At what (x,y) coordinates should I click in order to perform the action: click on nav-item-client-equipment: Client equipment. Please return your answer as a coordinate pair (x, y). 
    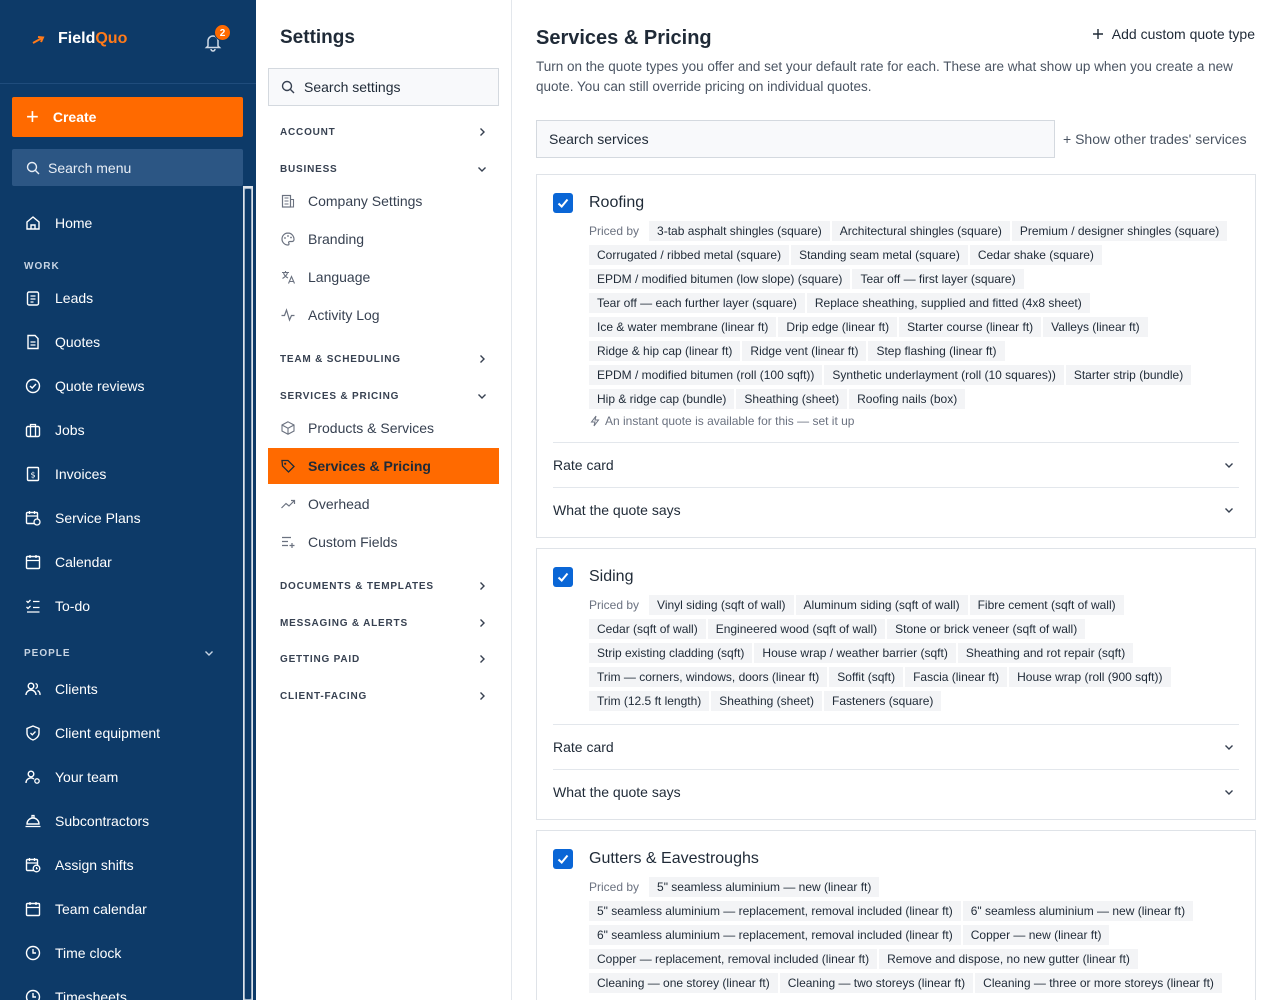
    Looking at the image, I should click on (92, 733).